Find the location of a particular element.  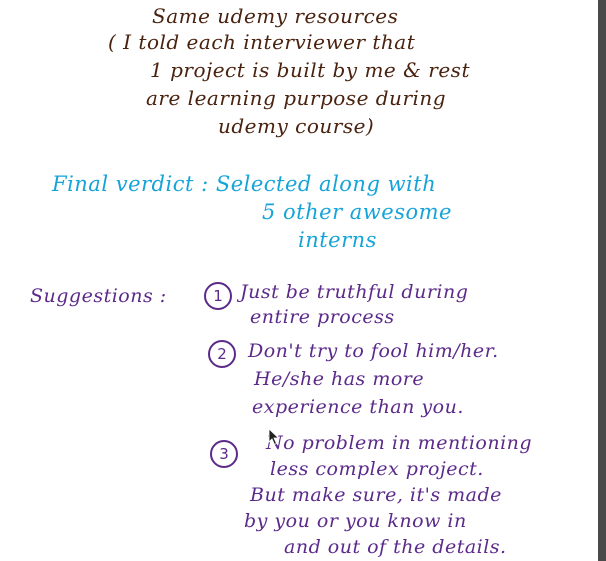

resources-line-1: Same udemy resources is located at coordinates (275, 16).